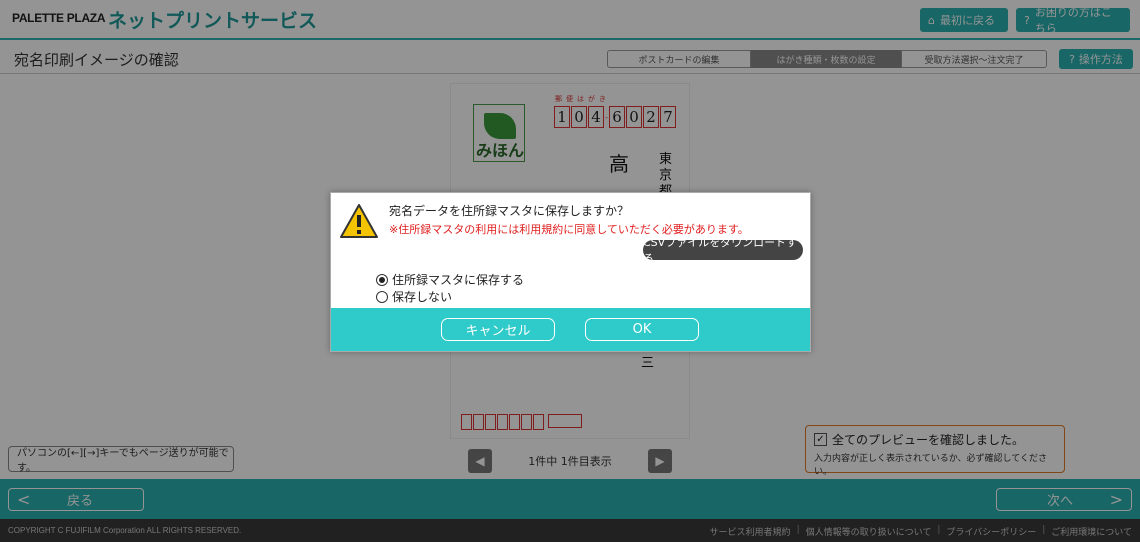 This screenshot has width=1140, height=542. I want to click on warning-icon, so click(359, 221).